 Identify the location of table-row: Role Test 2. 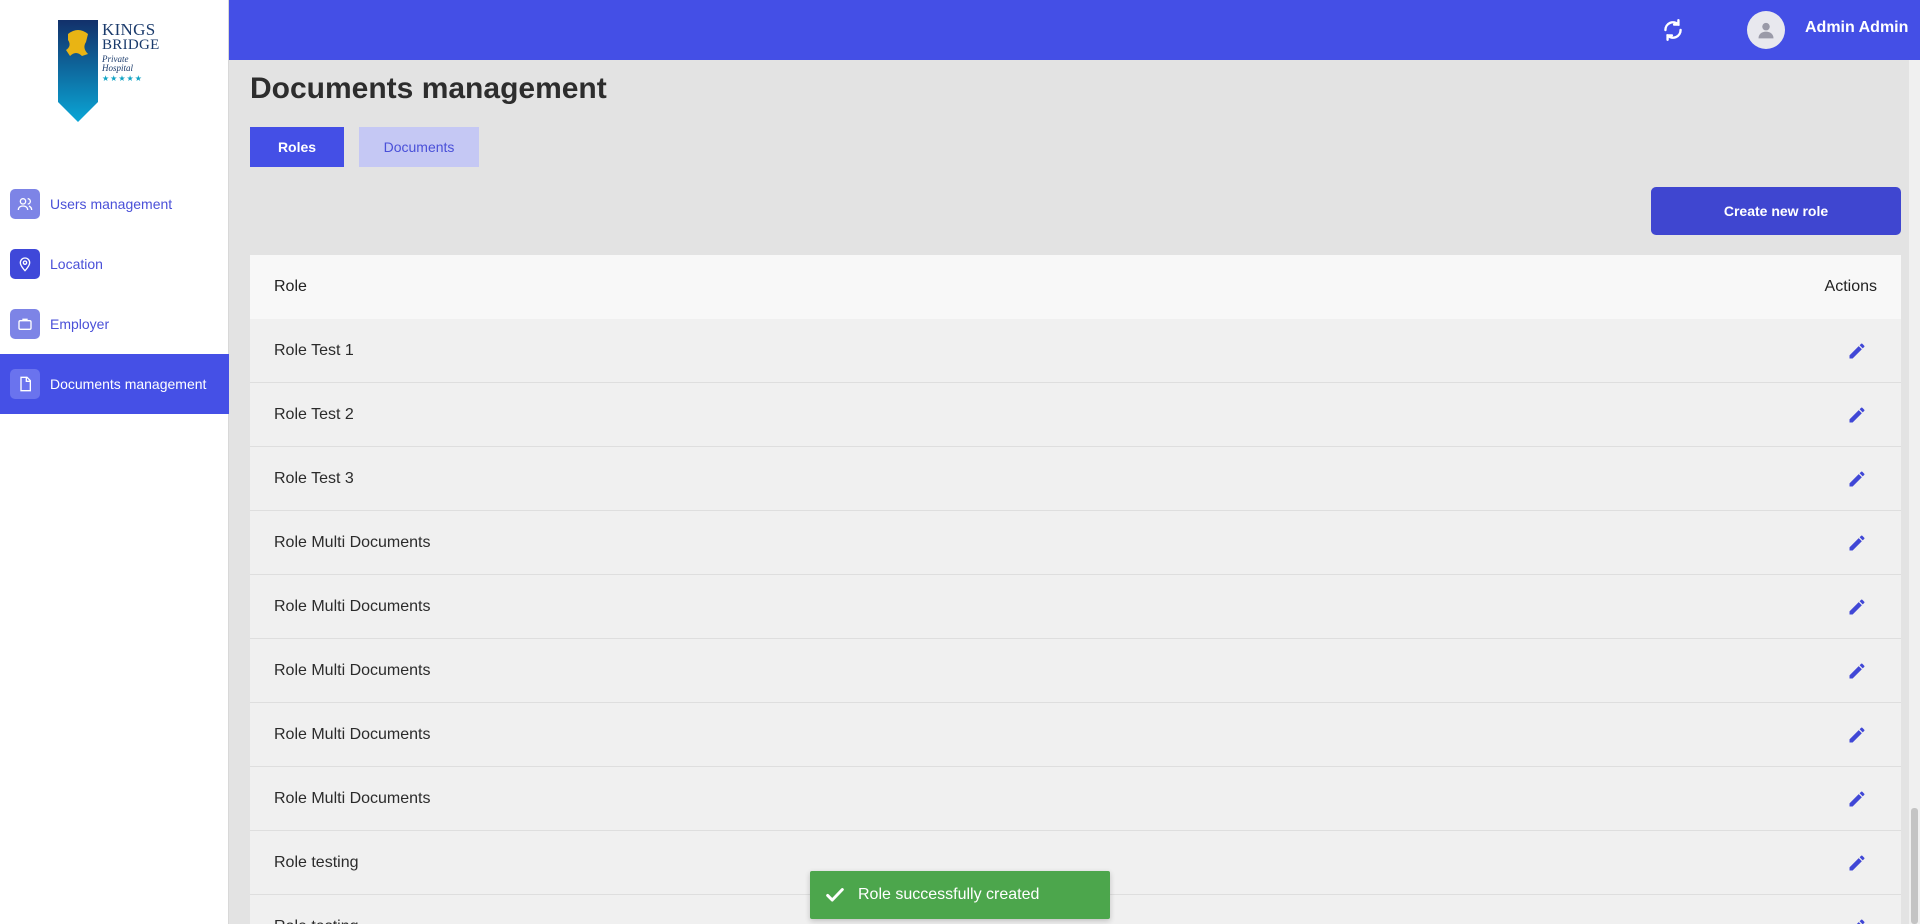
(1075, 415).